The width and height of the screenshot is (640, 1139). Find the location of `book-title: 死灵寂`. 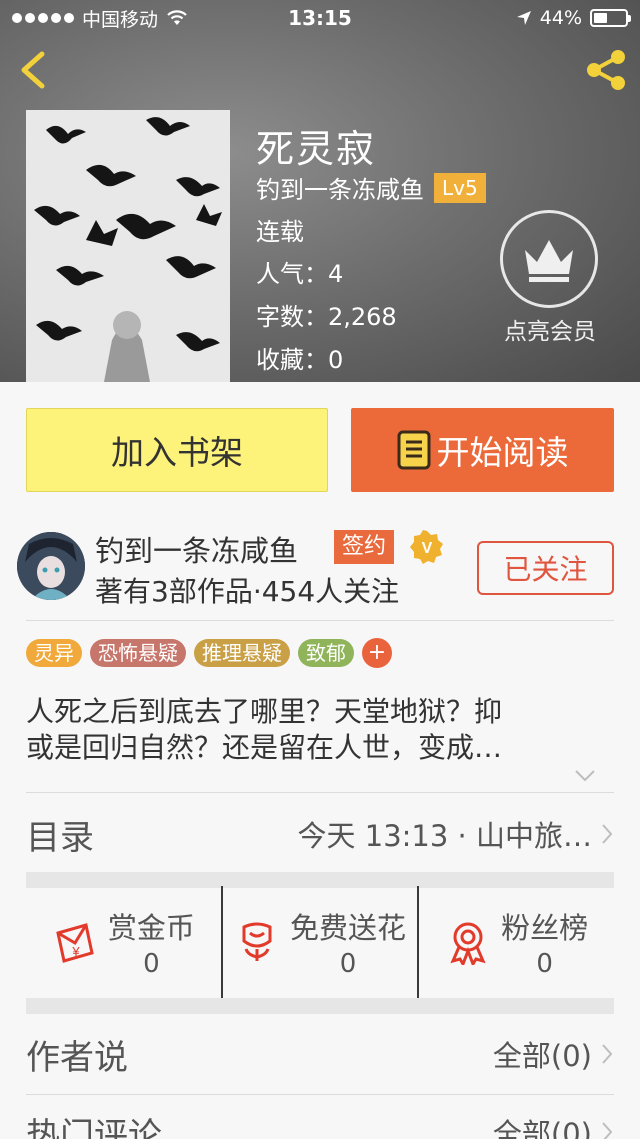

book-title: 死灵寂 is located at coordinates (316, 149).